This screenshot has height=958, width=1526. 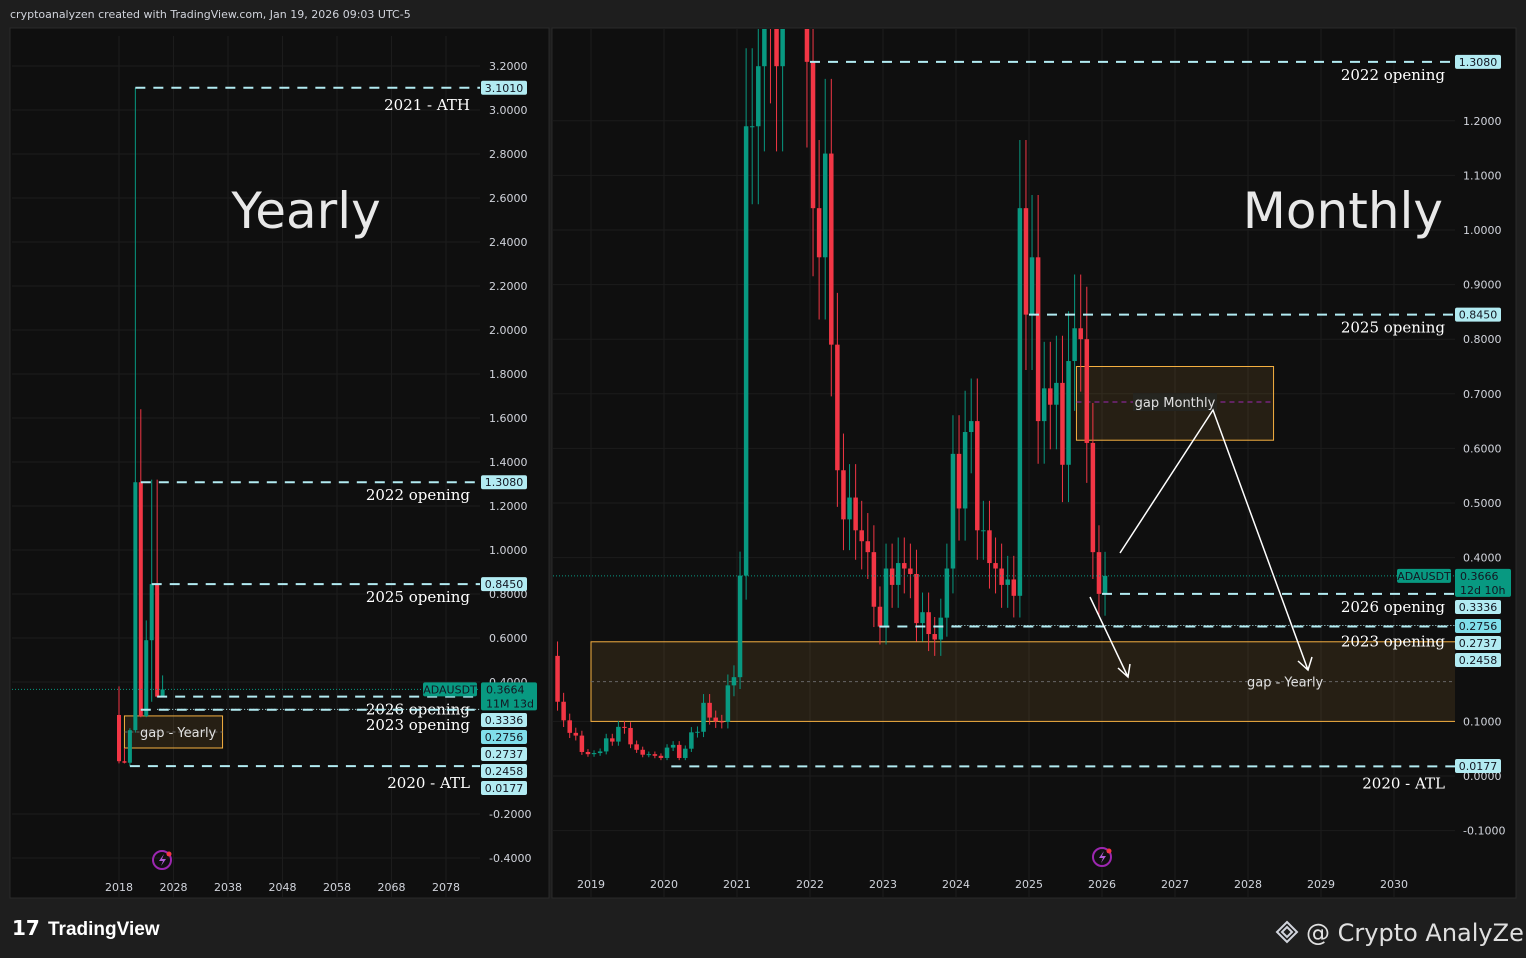 I want to click on price-tag: 0.8450, so click(x=504, y=584).